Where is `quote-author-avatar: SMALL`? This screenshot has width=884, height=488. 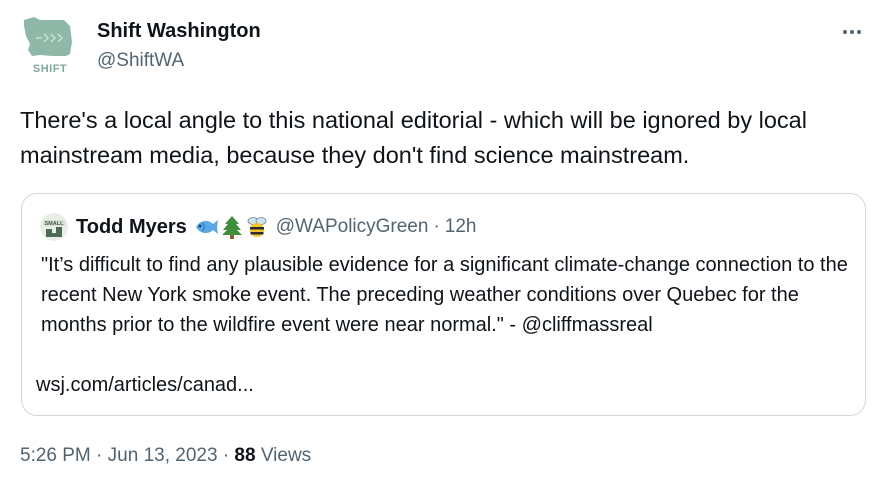
quote-author-avatar: SMALL is located at coordinates (54, 227).